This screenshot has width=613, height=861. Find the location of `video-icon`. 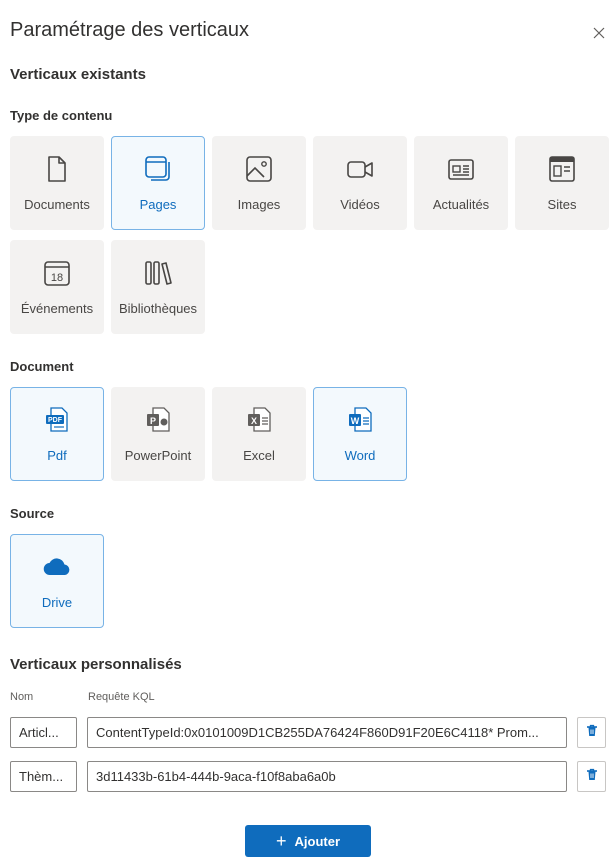

video-icon is located at coordinates (360, 169).